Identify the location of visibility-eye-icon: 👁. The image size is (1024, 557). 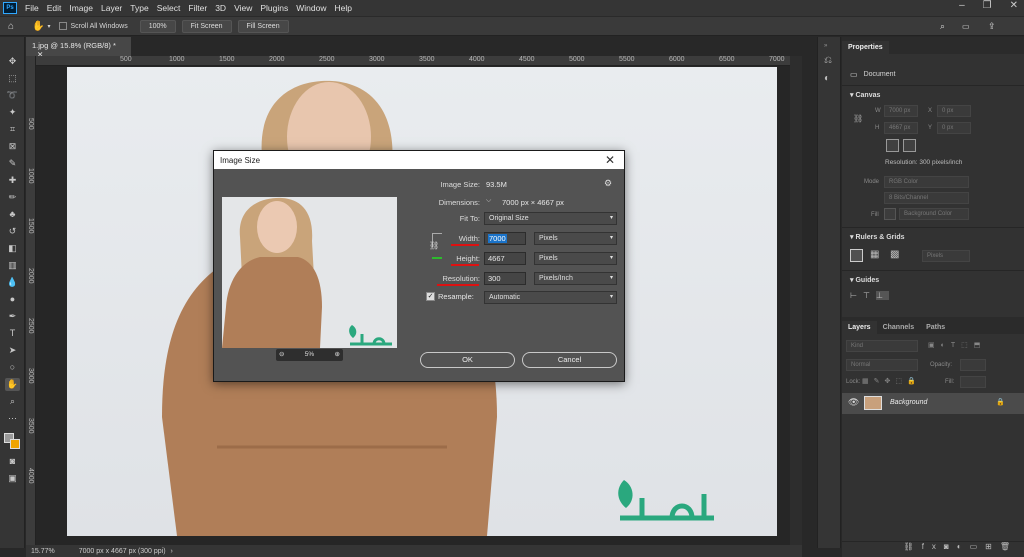
(853, 402).